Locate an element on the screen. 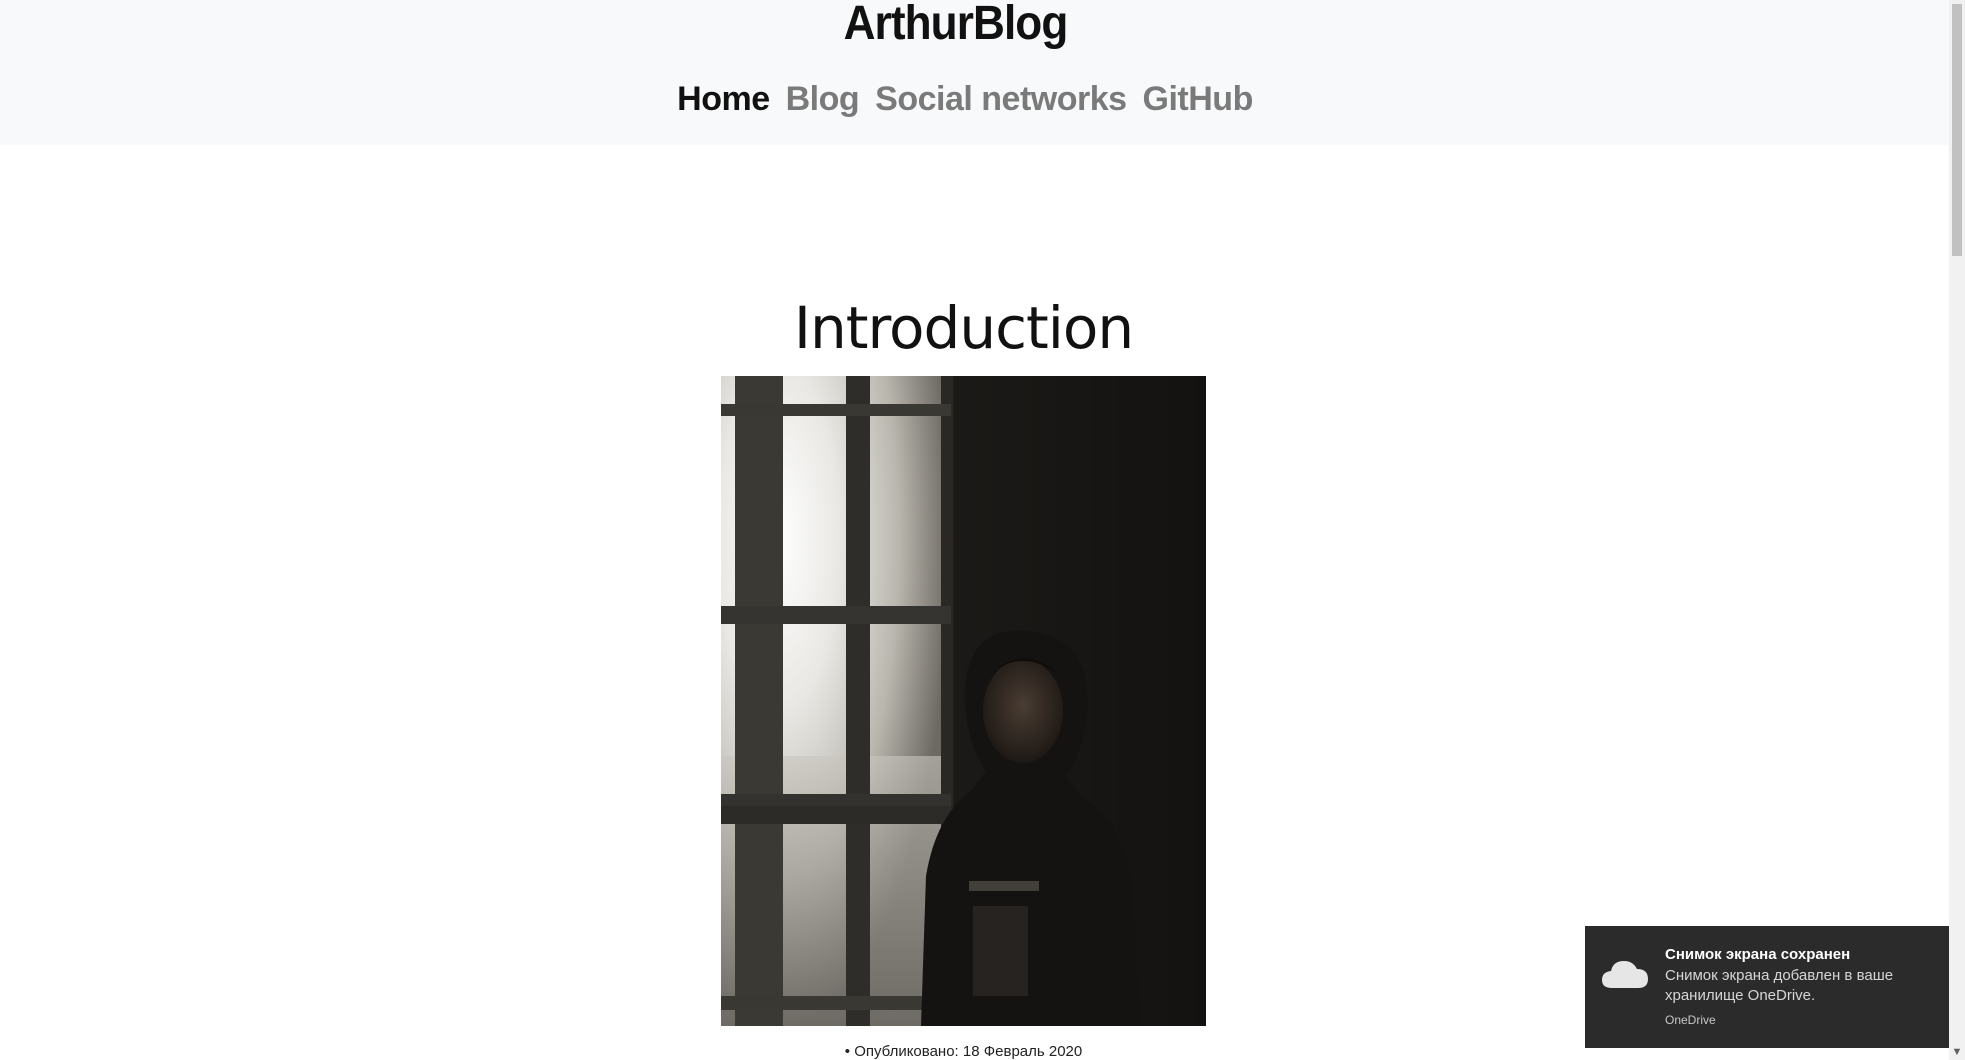 The width and height of the screenshot is (1965, 1060). scrollbar-thumb is located at coordinates (1957, 130).